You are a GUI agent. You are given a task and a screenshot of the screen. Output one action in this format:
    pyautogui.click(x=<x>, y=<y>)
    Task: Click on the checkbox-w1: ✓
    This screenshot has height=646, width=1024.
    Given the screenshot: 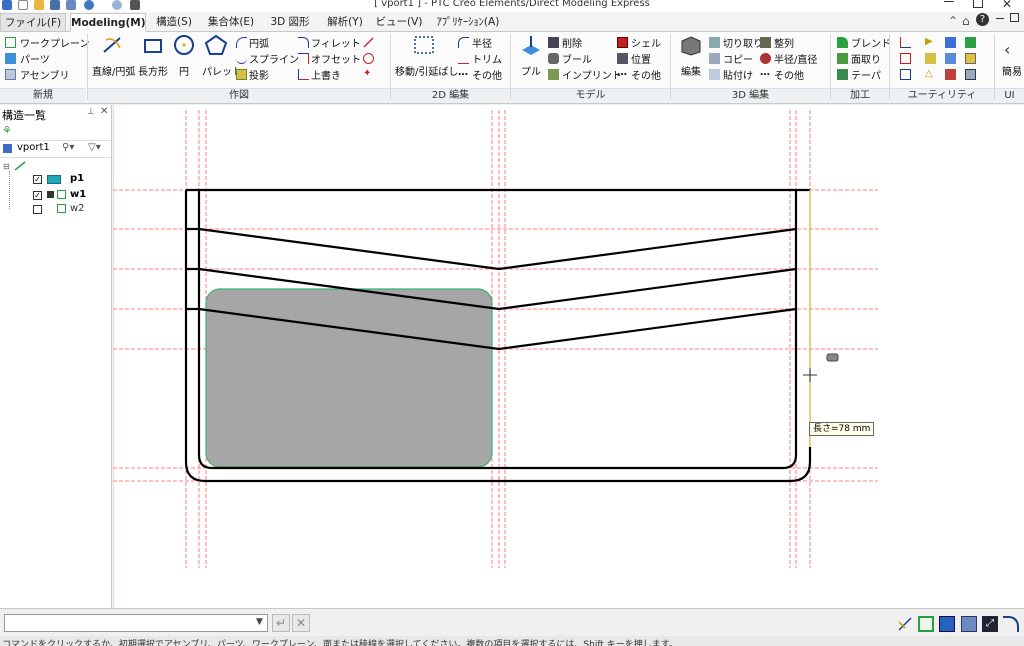 What is the action you would take?
    pyautogui.click(x=37, y=195)
    